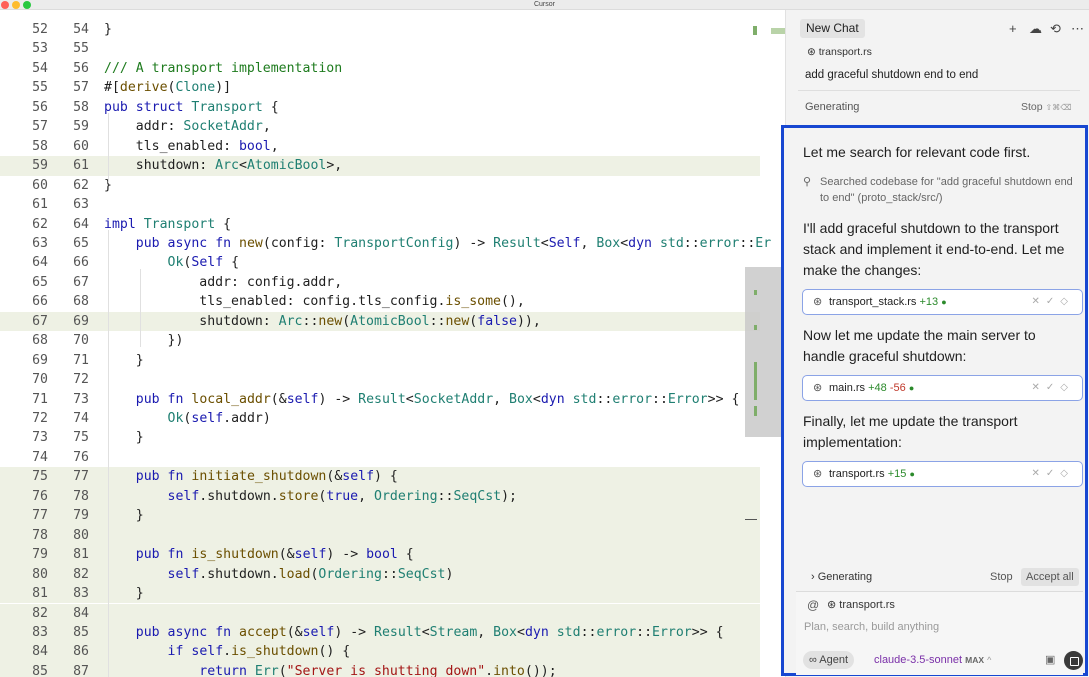 This screenshot has height=677, width=1089. Describe the element at coordinates (40, 224) in the screenshot. I see `line-number-original: 62` at that location.